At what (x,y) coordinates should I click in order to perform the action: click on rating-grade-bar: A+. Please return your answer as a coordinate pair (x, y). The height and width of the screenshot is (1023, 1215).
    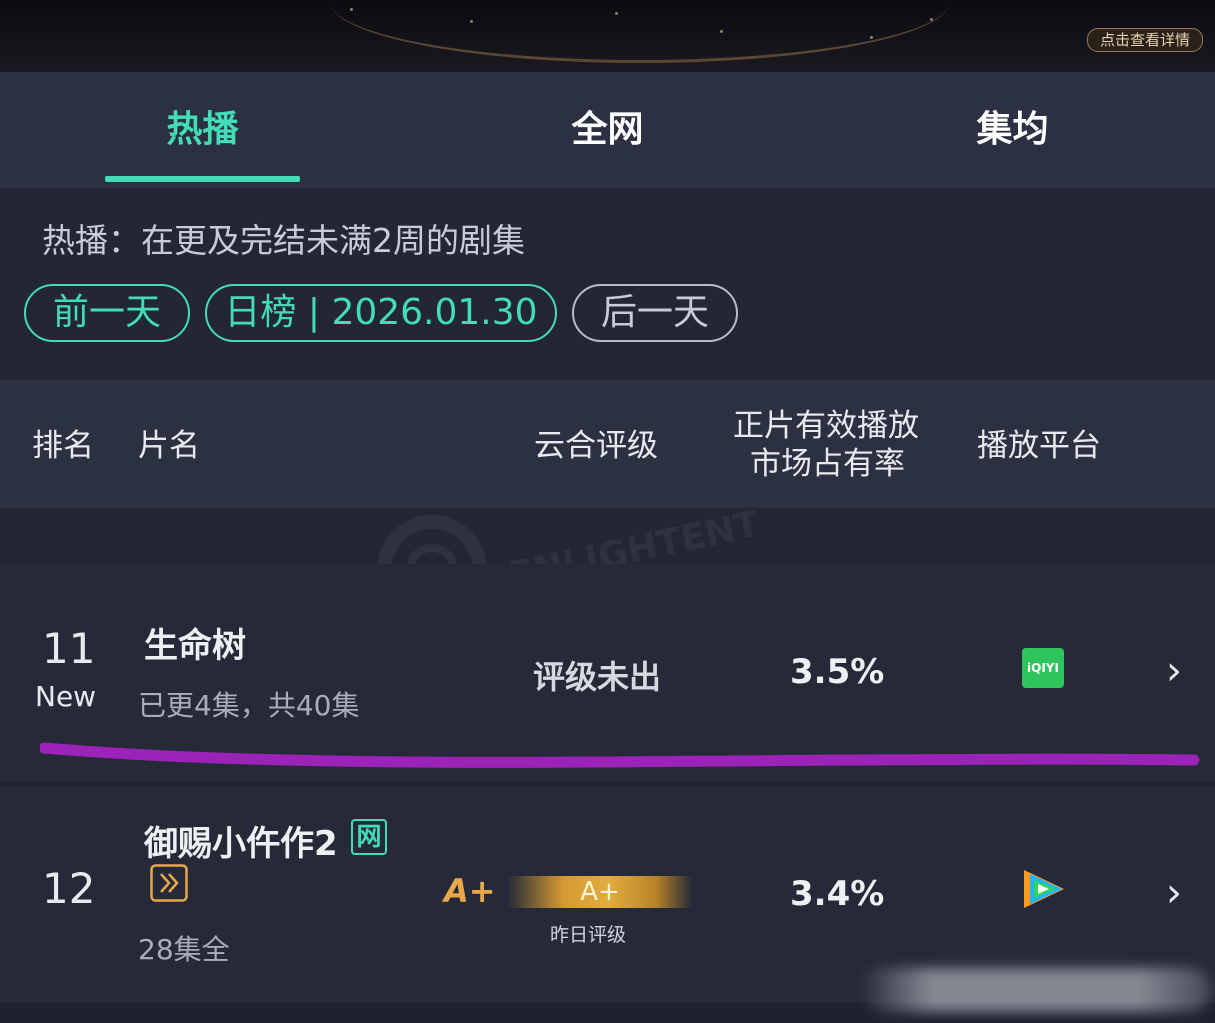
    Looking at the image, I should click on (600, 892).